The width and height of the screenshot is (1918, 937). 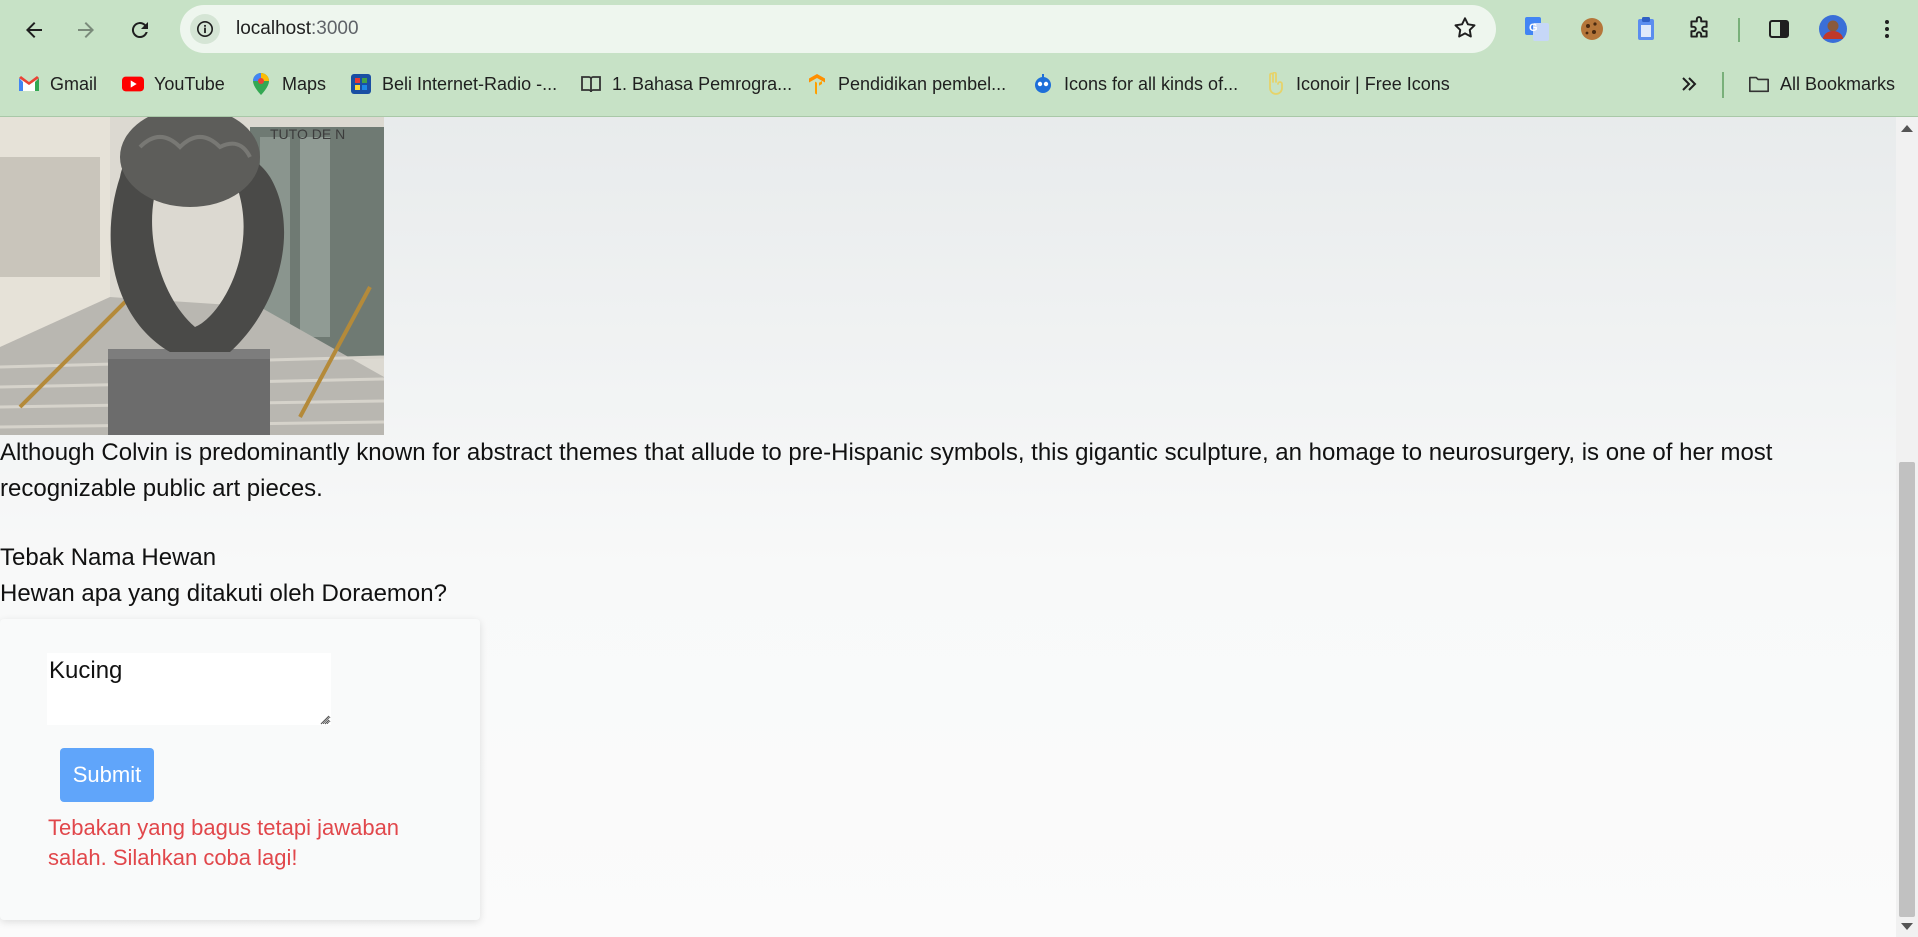 What do you see at coordinates (223, 593) in the screenshot?
I see `quiz-question: Hewan apa yang ditakuti oleh Doraemon?` at bounding box center [223, 593].